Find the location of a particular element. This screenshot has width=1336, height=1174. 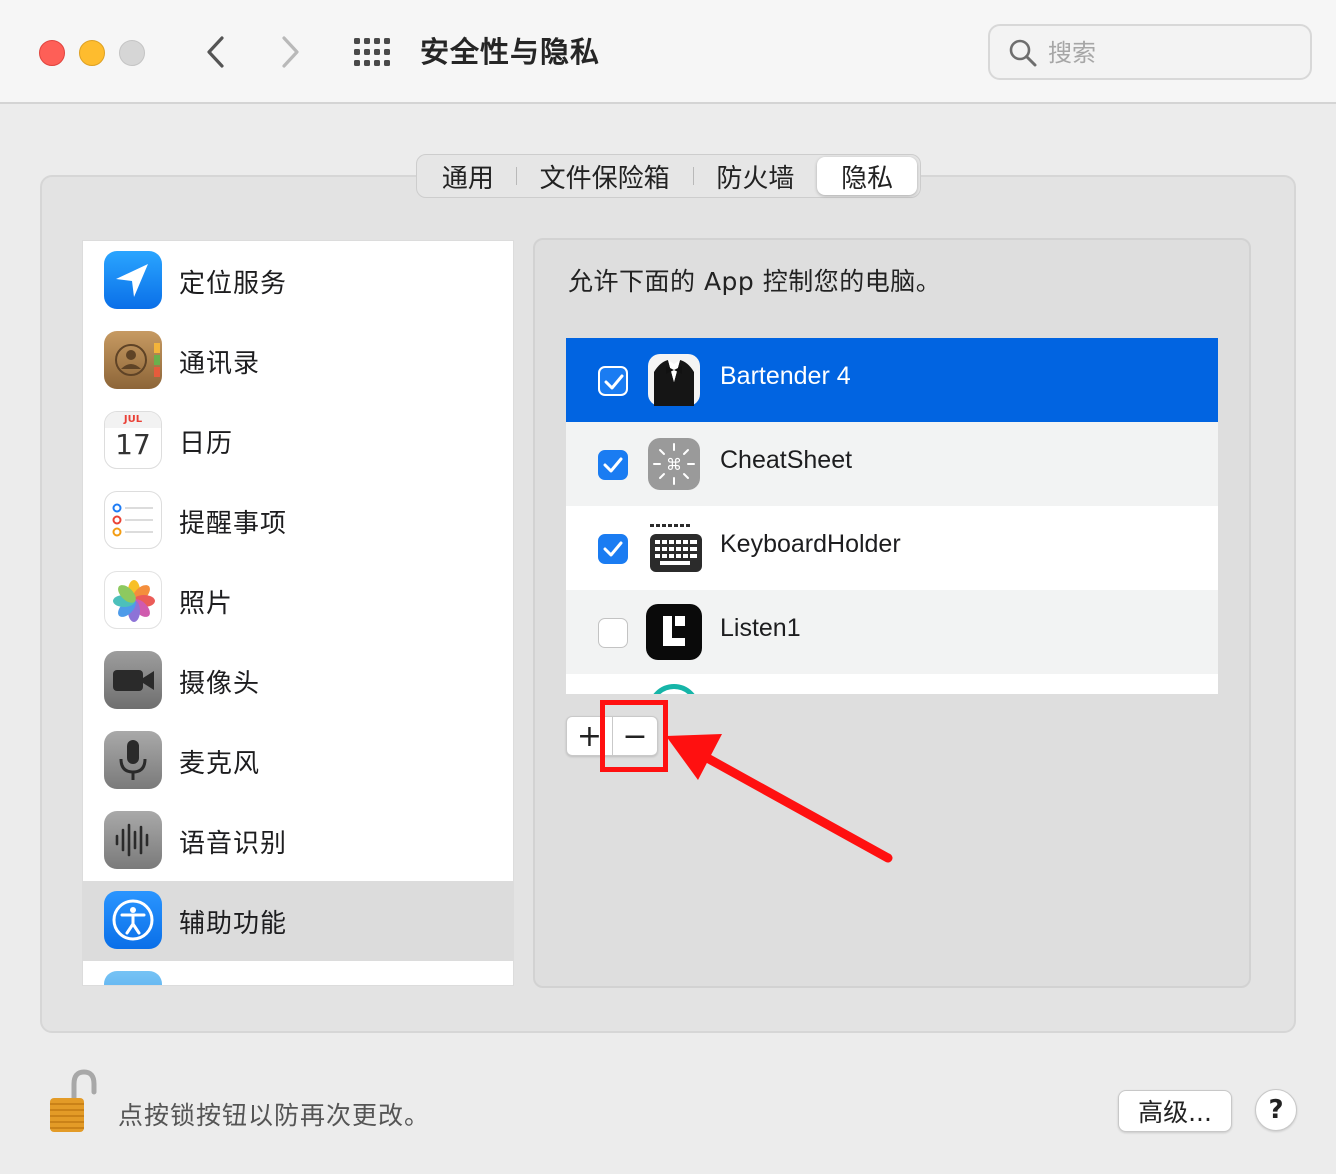

search-icon is located at coordinates (1023, 53).